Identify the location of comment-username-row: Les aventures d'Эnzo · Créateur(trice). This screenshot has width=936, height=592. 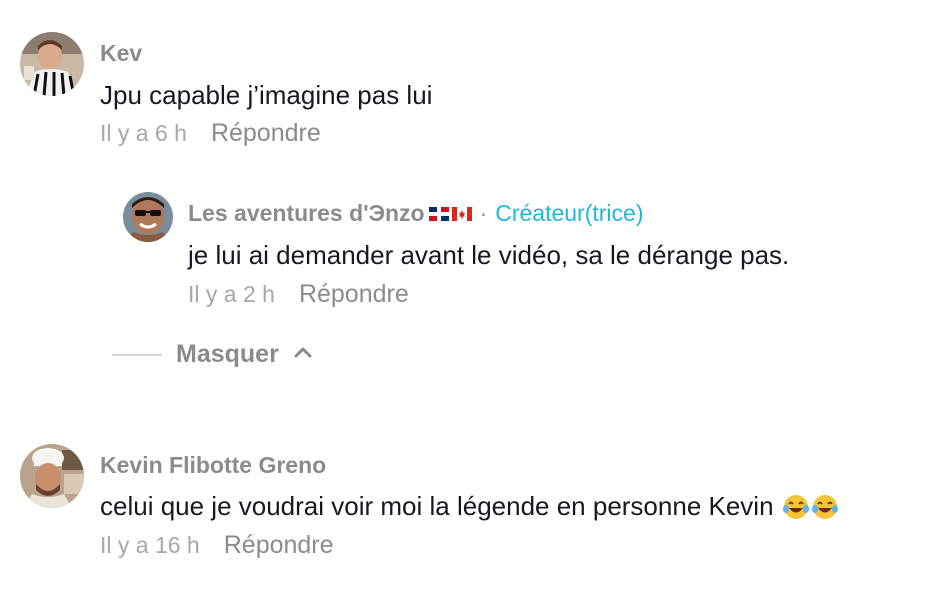
(416, 213).